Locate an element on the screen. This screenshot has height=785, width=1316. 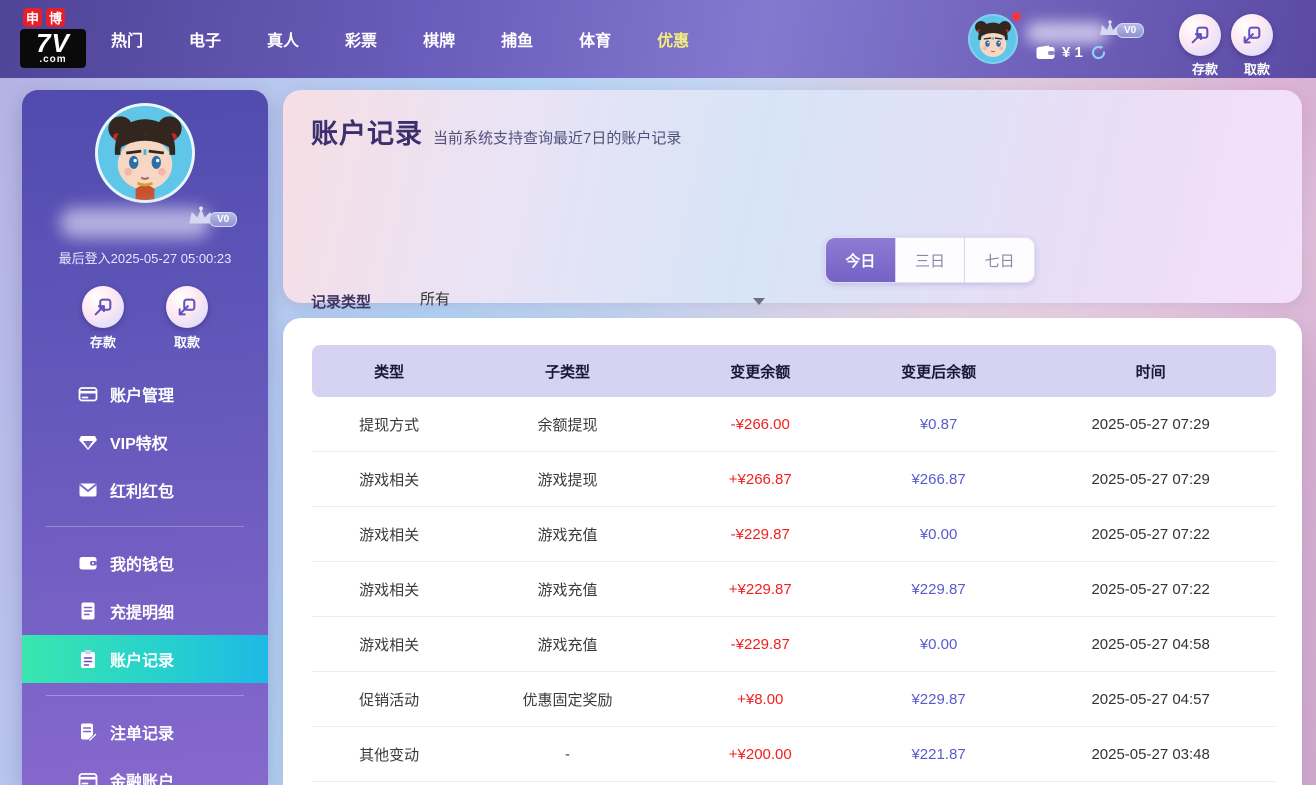
cell-balance: ¥0.00 is located at coordinates (938, 534).